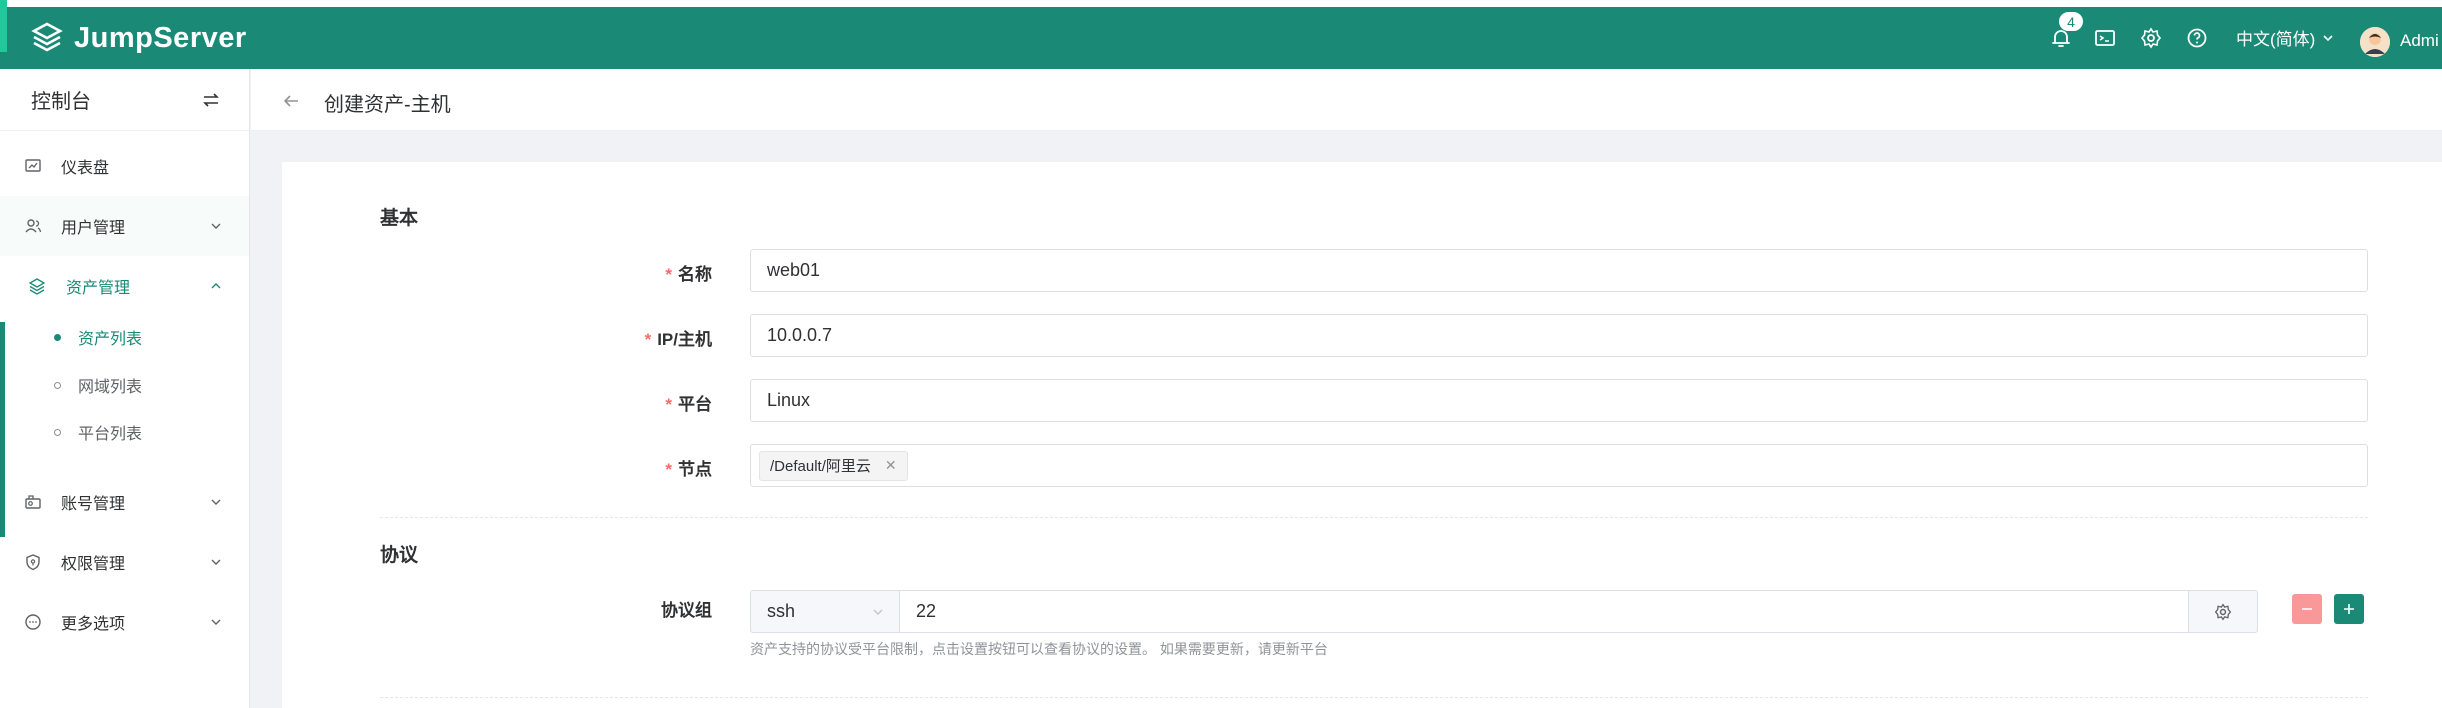 The width and height of the screenshot is (2442, 708). I want to click on jumpserver-logo-icon, so click(47, 37).